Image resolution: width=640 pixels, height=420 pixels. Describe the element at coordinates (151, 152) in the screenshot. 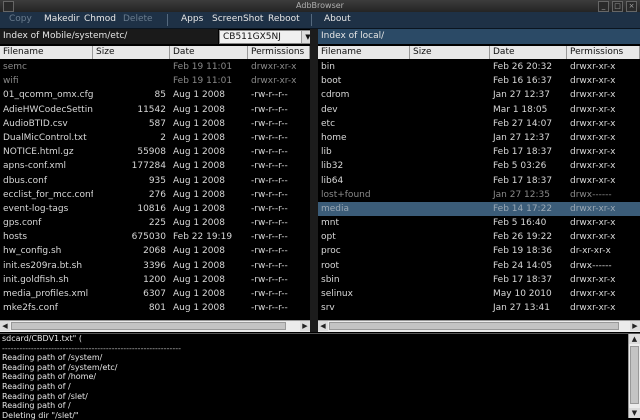

I see `file-size: 55908` at that location.